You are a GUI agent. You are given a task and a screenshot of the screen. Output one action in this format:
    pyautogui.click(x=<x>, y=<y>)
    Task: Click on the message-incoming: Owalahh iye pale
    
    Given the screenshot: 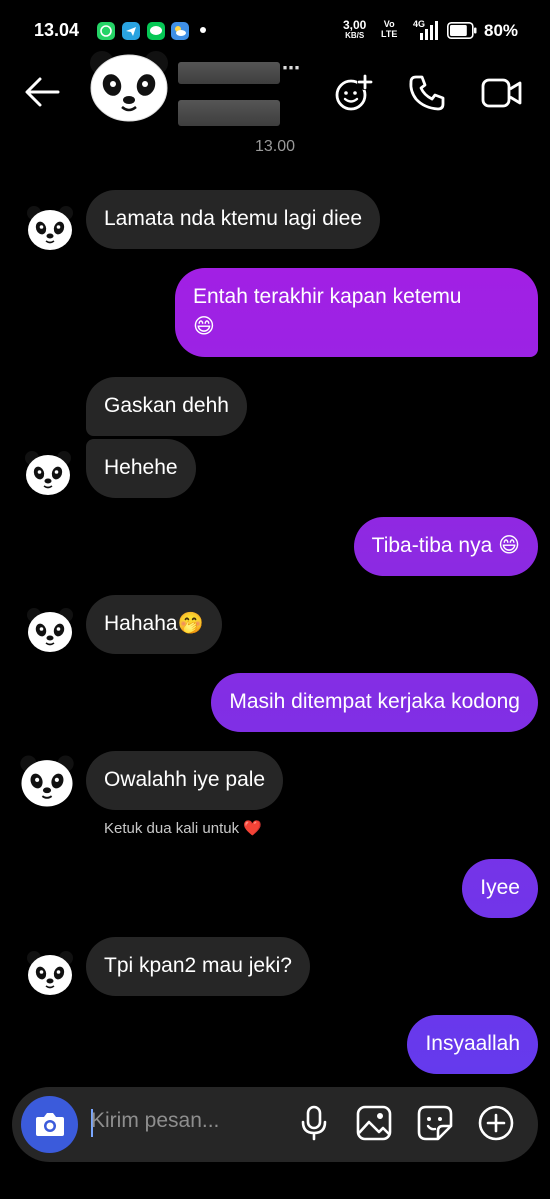 What is the action you would take?
    pyautogui.click(x=185, y=780)
    